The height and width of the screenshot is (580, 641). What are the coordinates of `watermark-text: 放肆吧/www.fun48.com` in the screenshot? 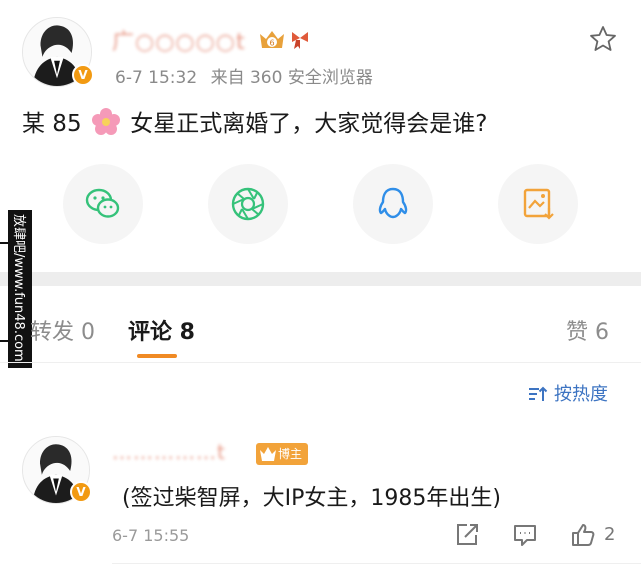 It's located at (18, 288).